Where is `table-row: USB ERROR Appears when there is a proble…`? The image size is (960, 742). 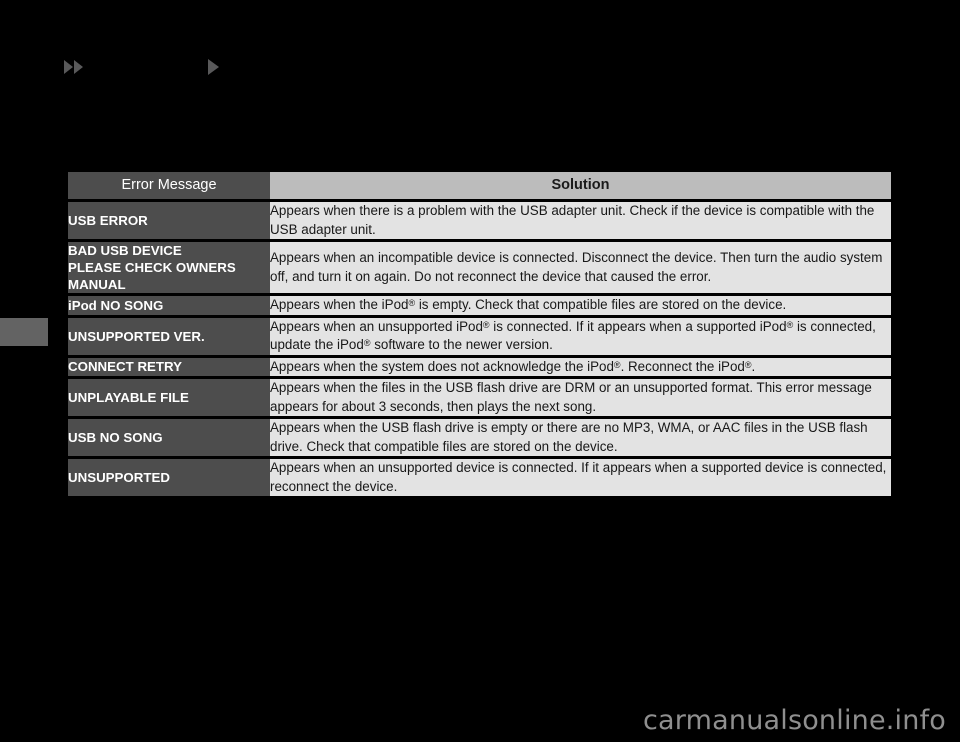 table-row: USB ERROR Appears when there is a proble… is located at coordinates (479, 222).